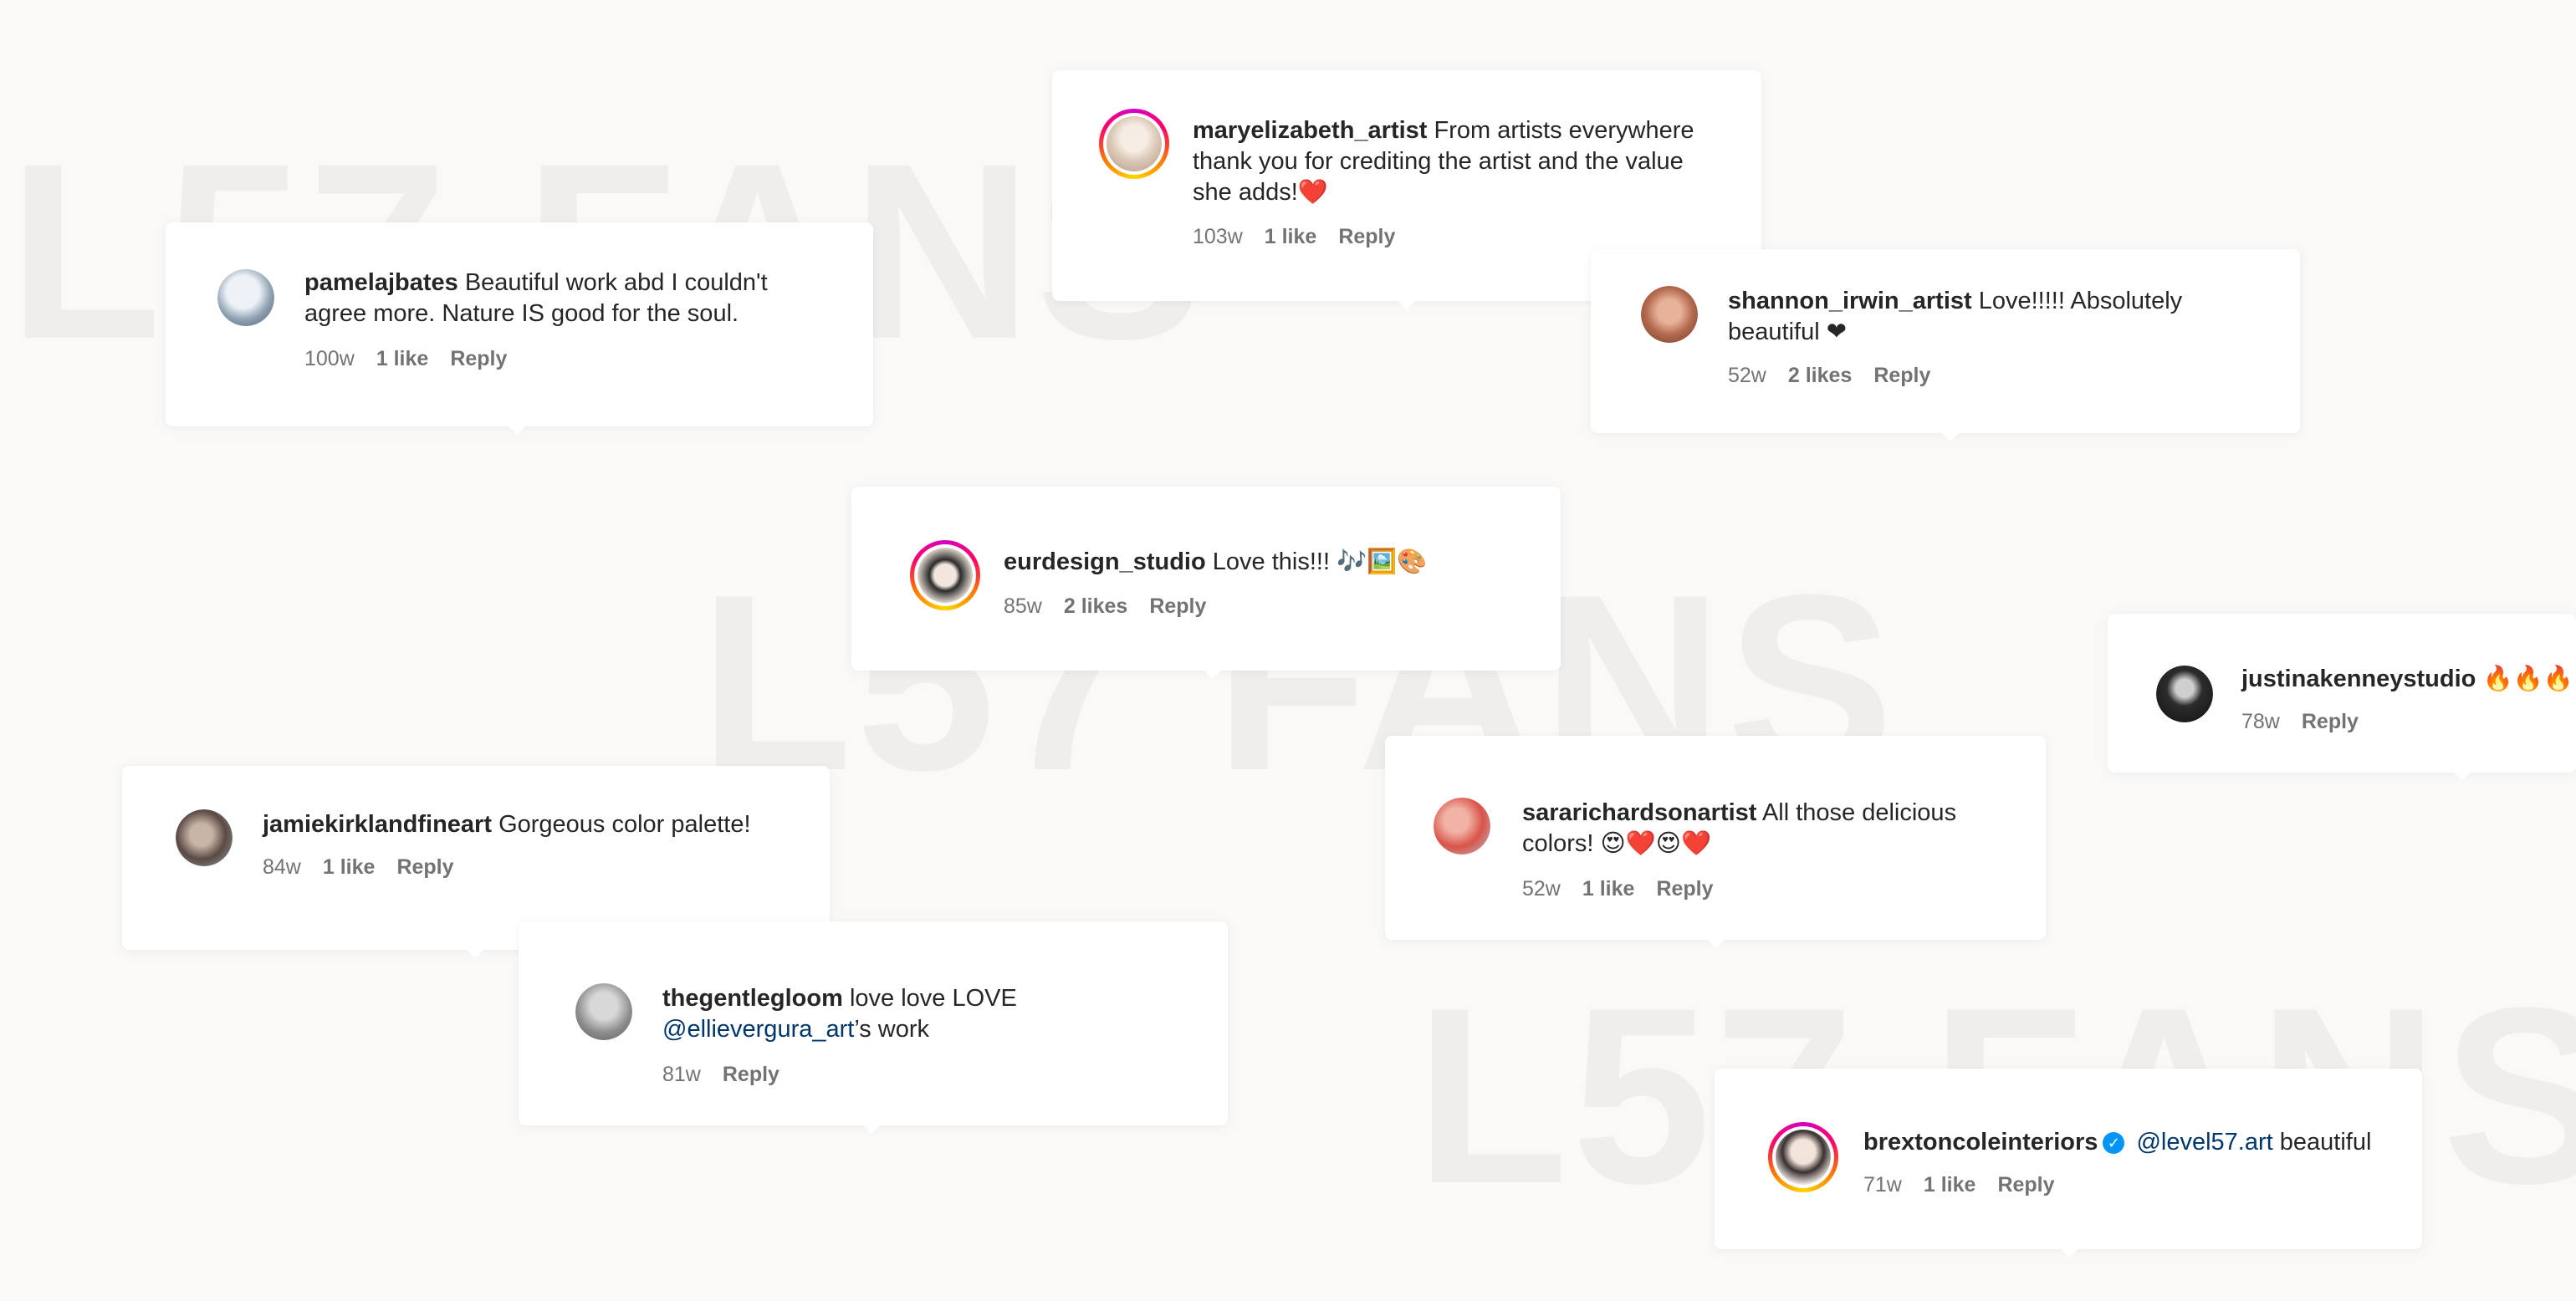  Describe the element at coordinates (329, 359) in the screenshot. I see `comment-age: 100w` at that location.